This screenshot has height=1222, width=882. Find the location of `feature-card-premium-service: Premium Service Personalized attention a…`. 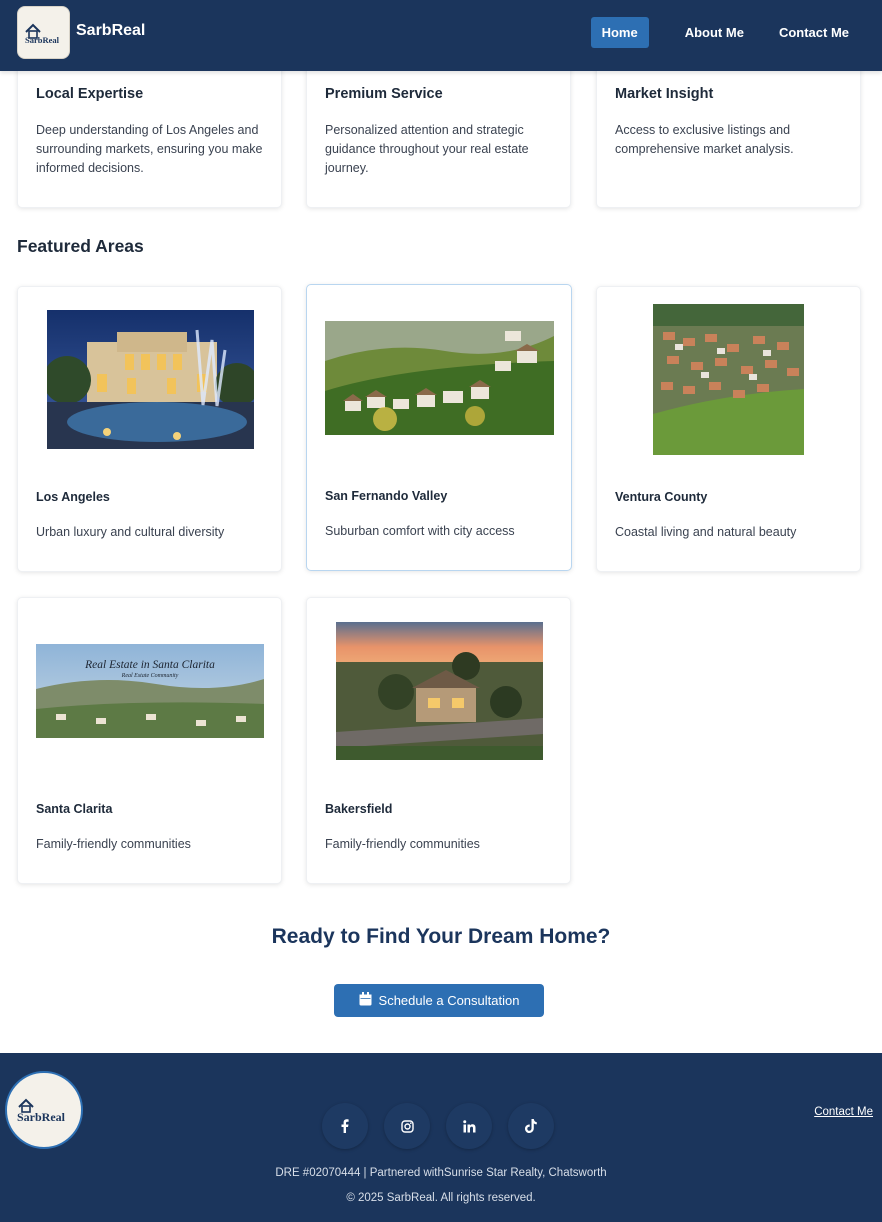

feature-card-premium-service: Premium Service Personalized attention a… is located at coordinates (438, 132).